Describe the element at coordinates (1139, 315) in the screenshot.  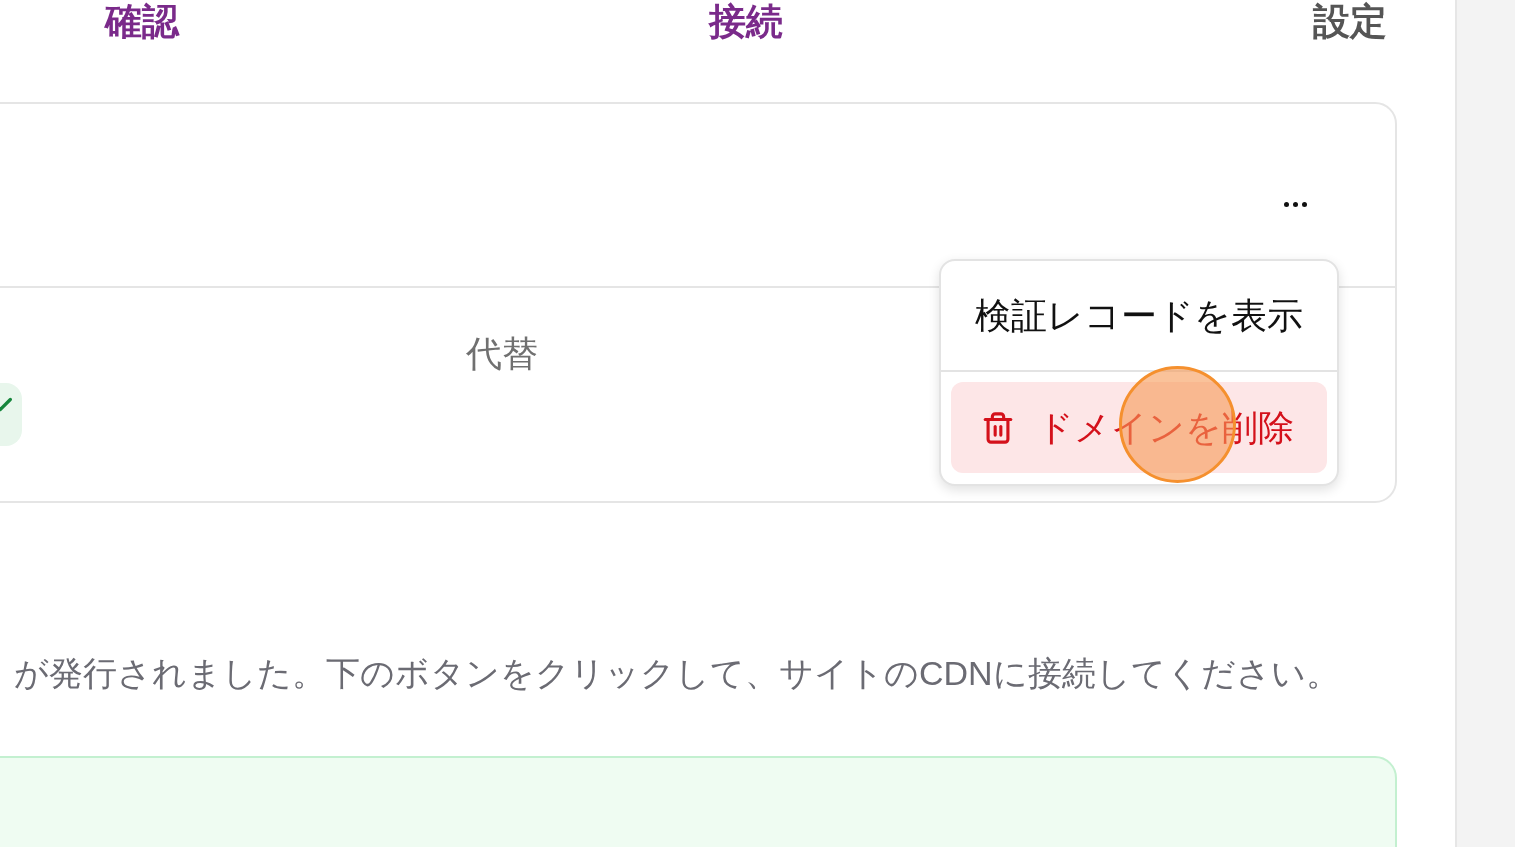
I see `menu-item: 検証レコードを表示` at that location.